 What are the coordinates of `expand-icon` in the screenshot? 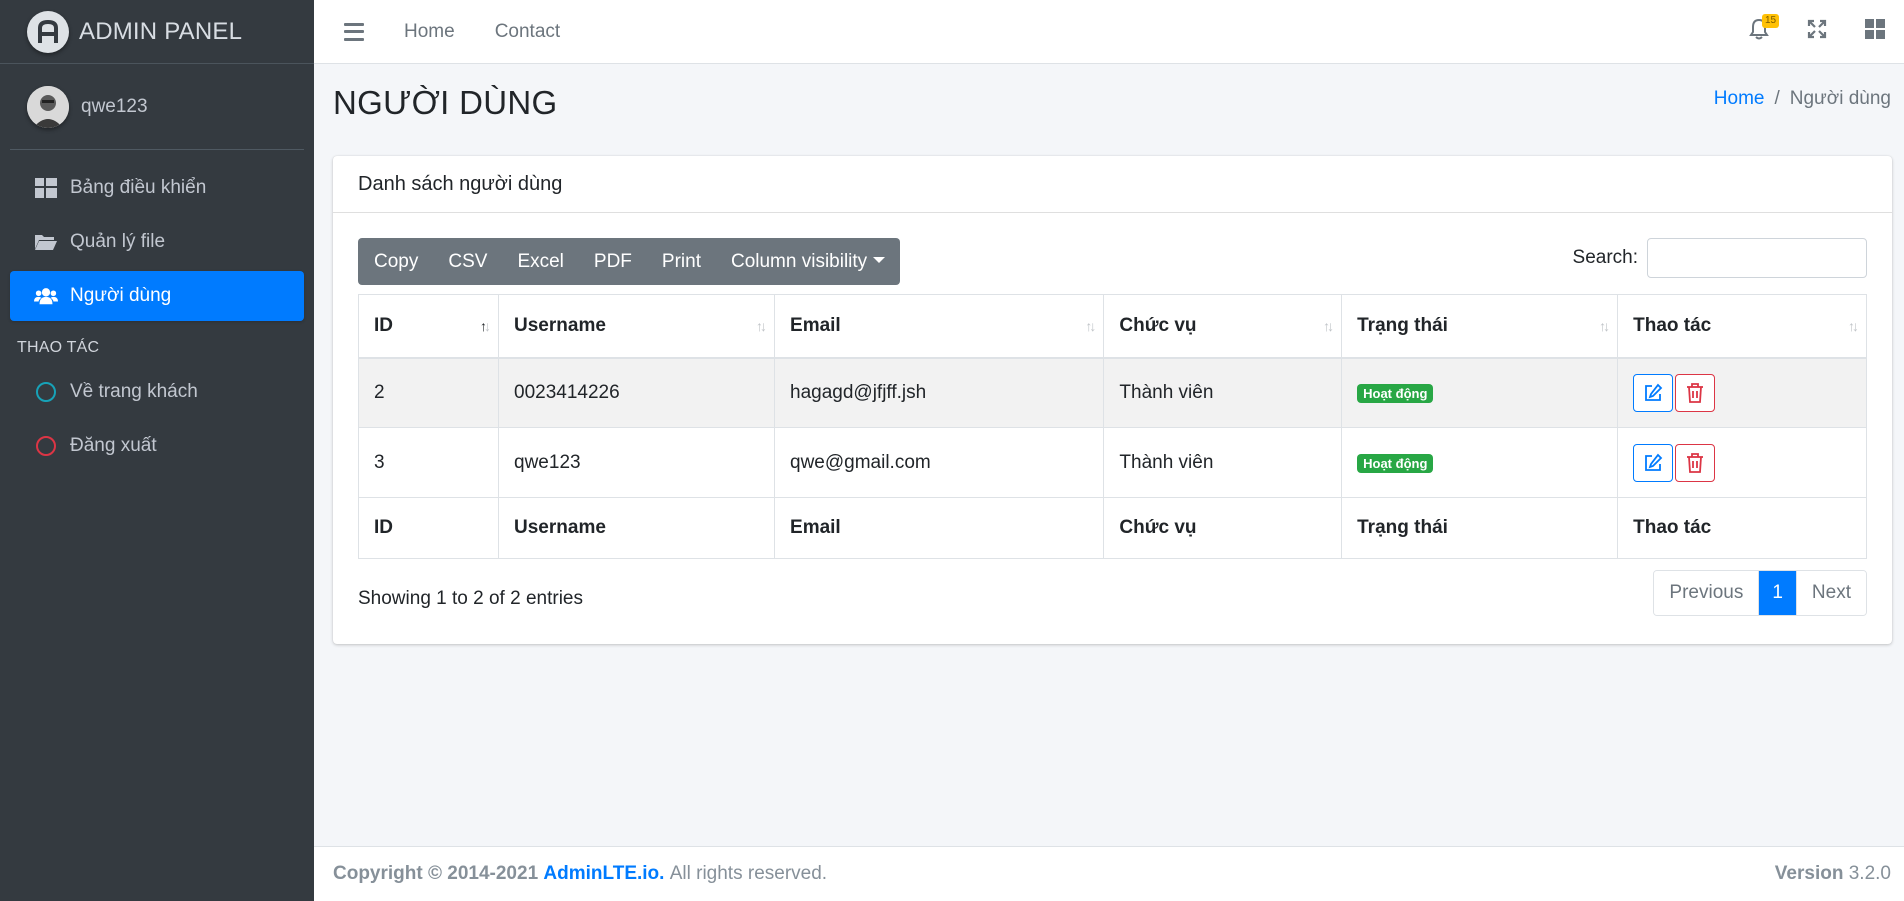 It's located at (1817, 32).